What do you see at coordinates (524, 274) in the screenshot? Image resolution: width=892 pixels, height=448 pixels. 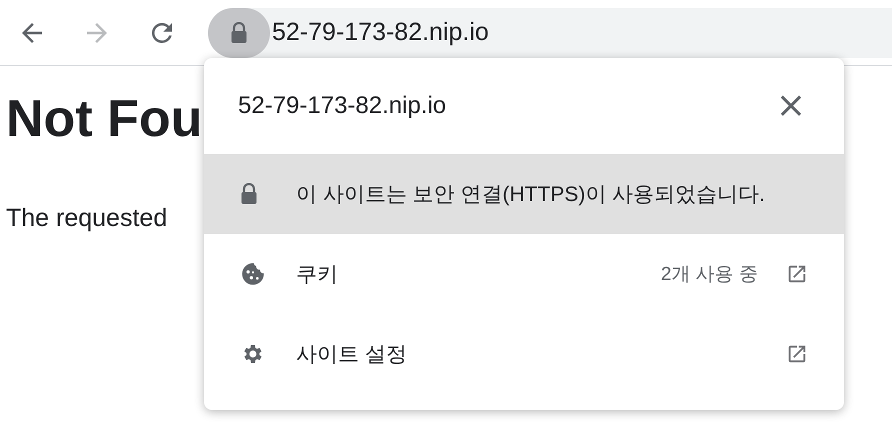 I see `popup-row: 쿠키 2개 사용 중` at bounding box center [524, 274].